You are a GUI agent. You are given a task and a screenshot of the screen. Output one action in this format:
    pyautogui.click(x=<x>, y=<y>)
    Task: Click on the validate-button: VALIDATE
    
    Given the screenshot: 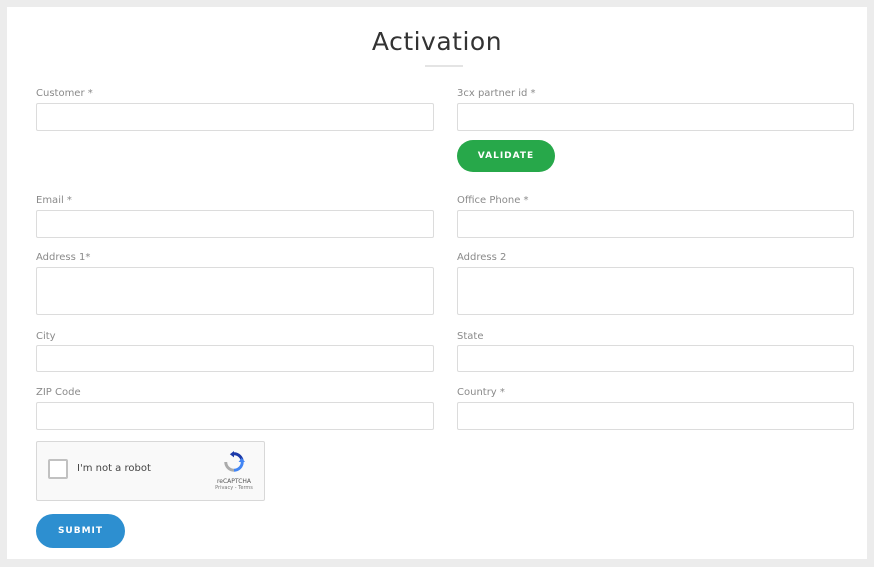 What is the action you would take?
    pyautogui.click(x=506, y=156)
    